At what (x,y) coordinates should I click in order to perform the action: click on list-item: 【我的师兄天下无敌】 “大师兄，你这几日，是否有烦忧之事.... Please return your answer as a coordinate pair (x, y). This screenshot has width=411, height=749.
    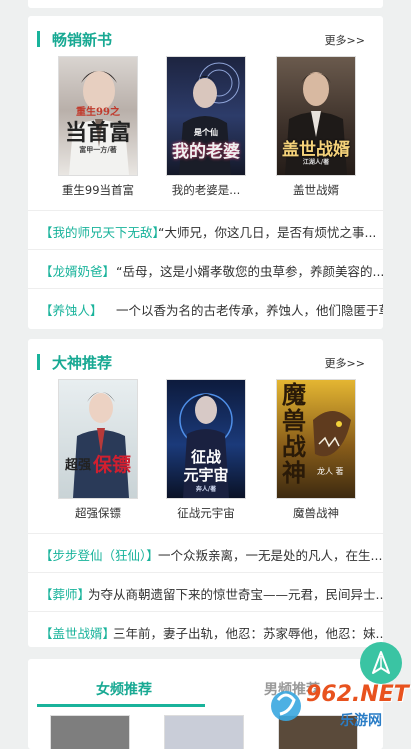
    Looking at the image, I should click on (205, 229).